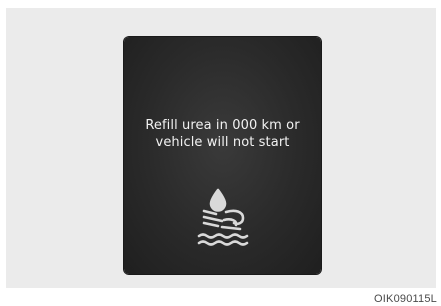 The width and height of the screenshot is (441, 306). I want to click on figure-code: OIK090115L, so click(405, 299).